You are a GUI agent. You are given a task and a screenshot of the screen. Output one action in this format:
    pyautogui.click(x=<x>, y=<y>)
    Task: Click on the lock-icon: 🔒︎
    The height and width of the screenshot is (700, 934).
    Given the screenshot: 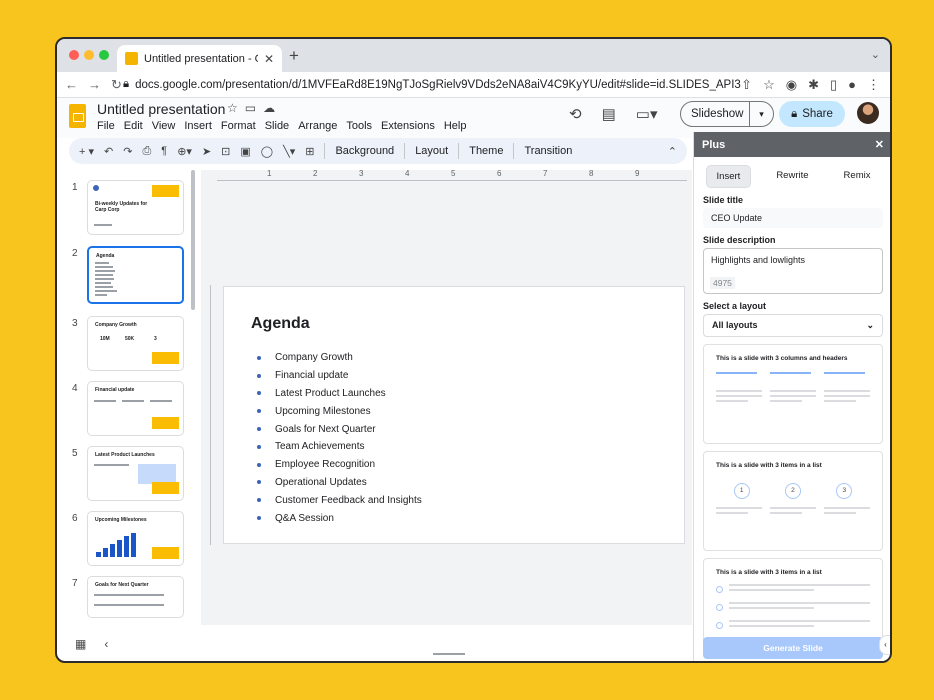 What is the action you would take?
    pyautogui.click(x=126, y=84)
    